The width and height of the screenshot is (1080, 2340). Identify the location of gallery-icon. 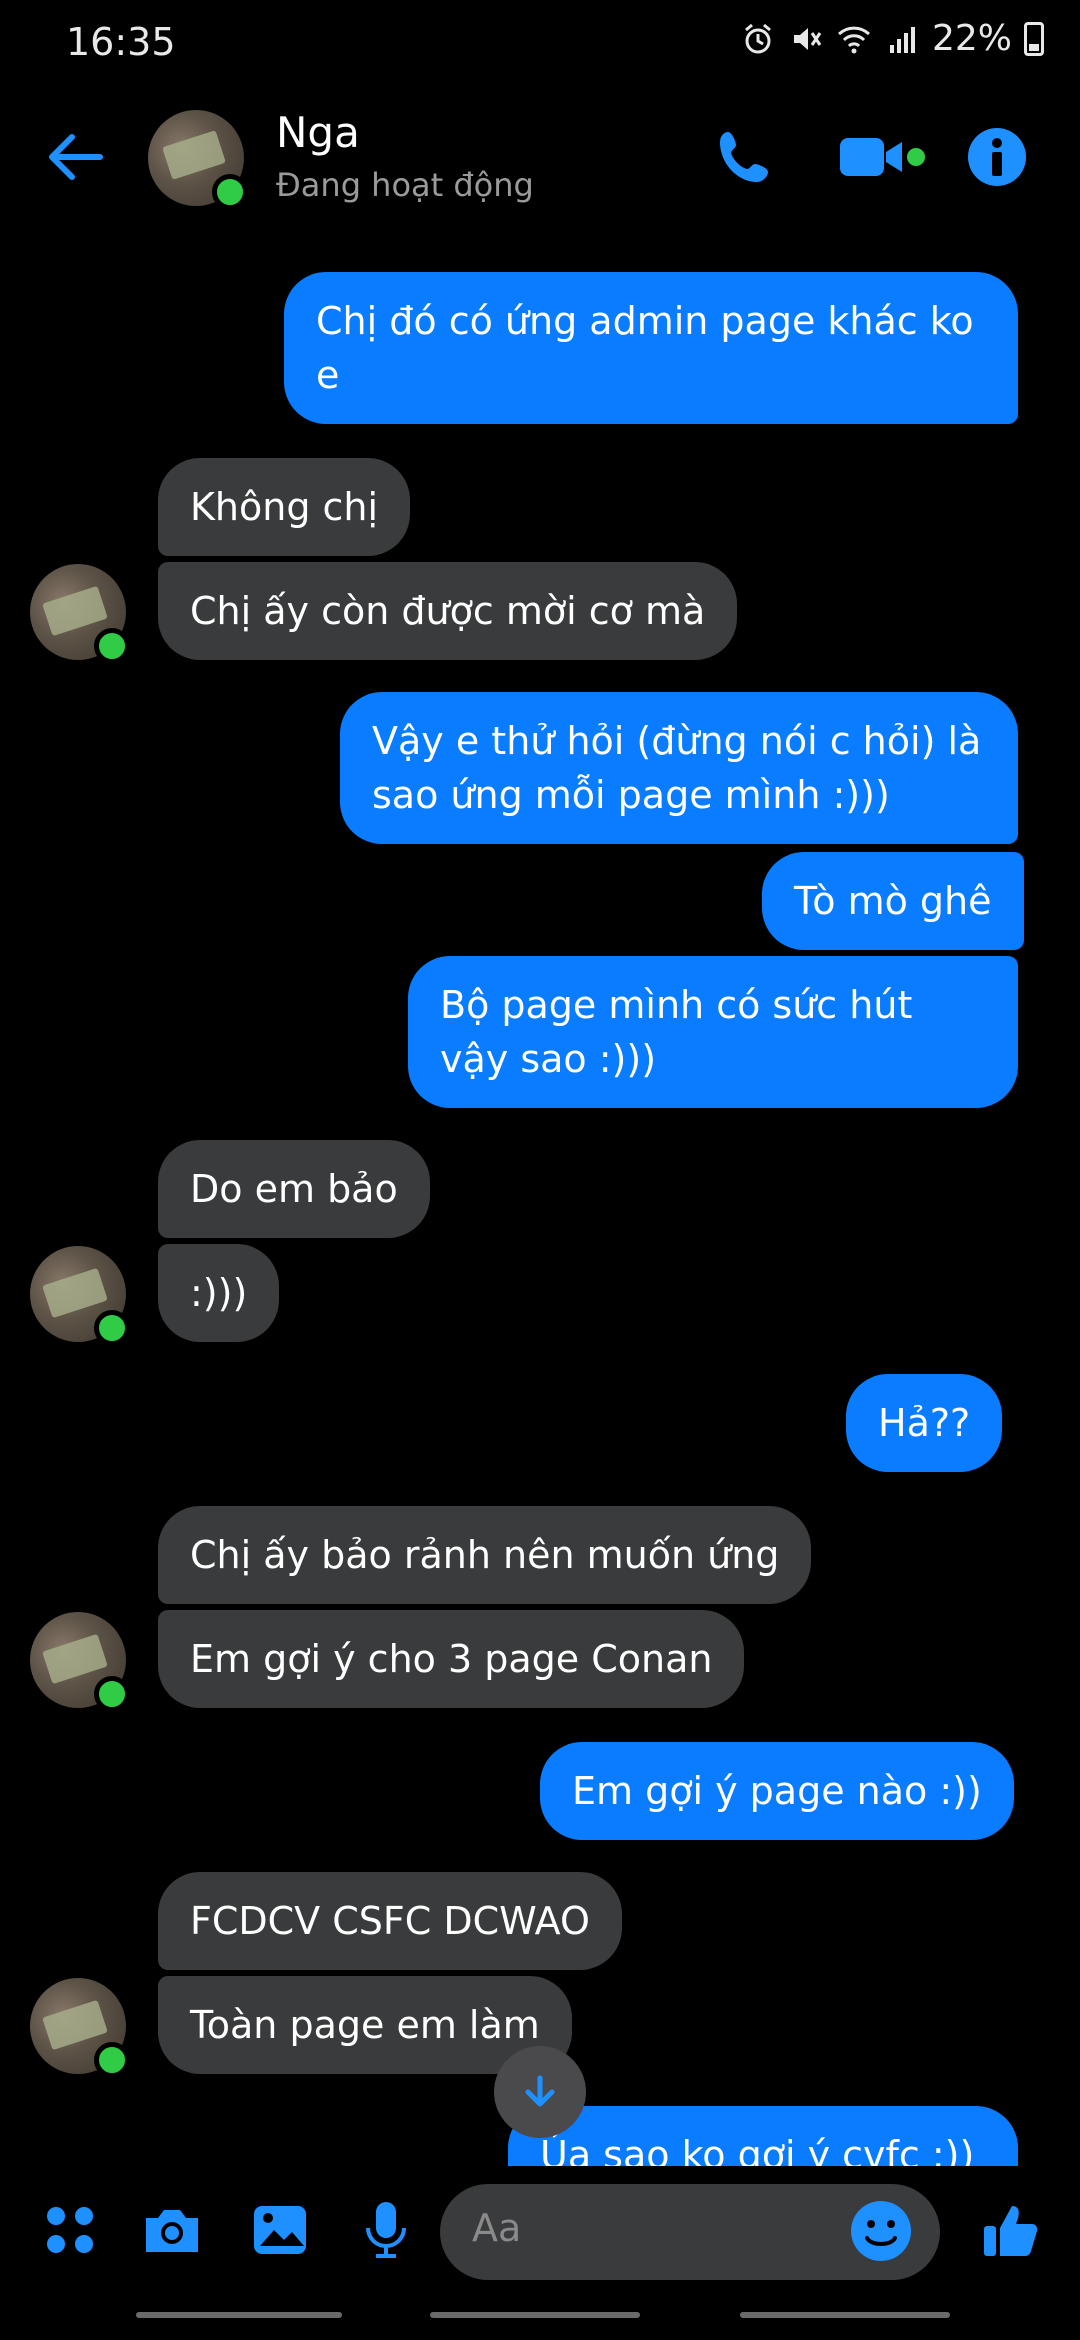
(280, 2230).